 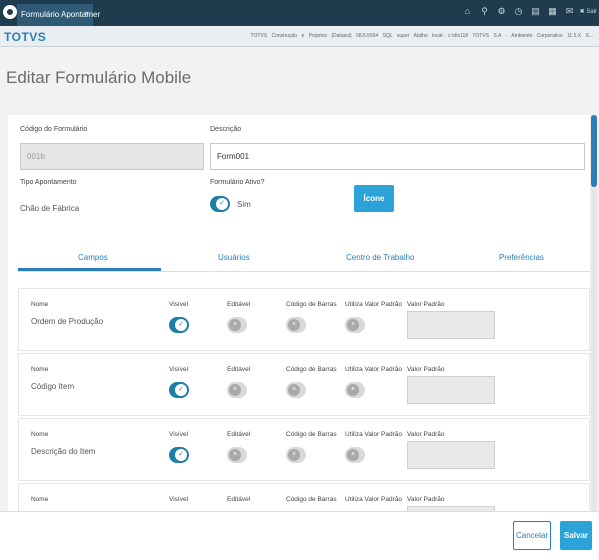 I want to click on icone-button: Ícone, so click(x=374, y=198).